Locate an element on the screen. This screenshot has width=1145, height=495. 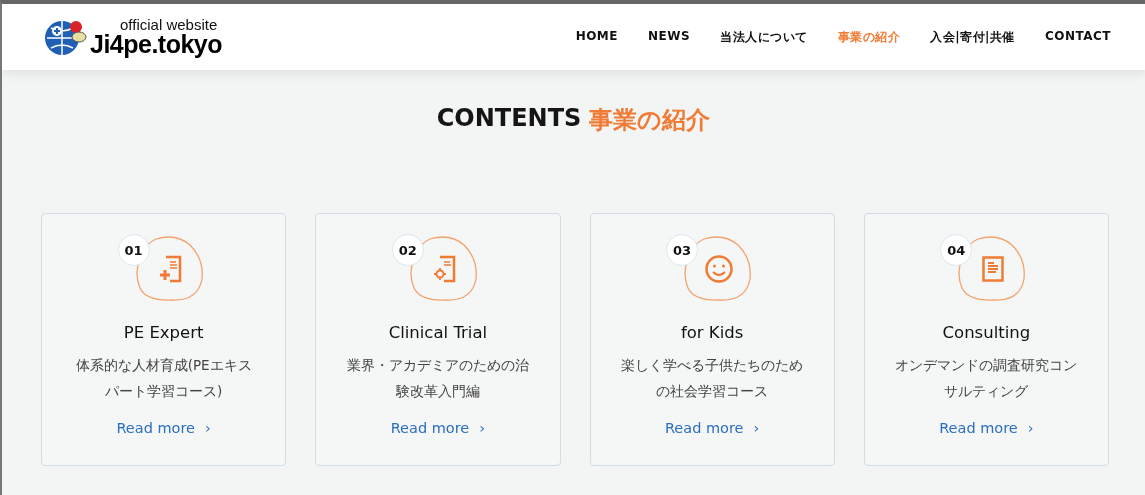
logo-tagline: official website is located at coordinates (169, 24).